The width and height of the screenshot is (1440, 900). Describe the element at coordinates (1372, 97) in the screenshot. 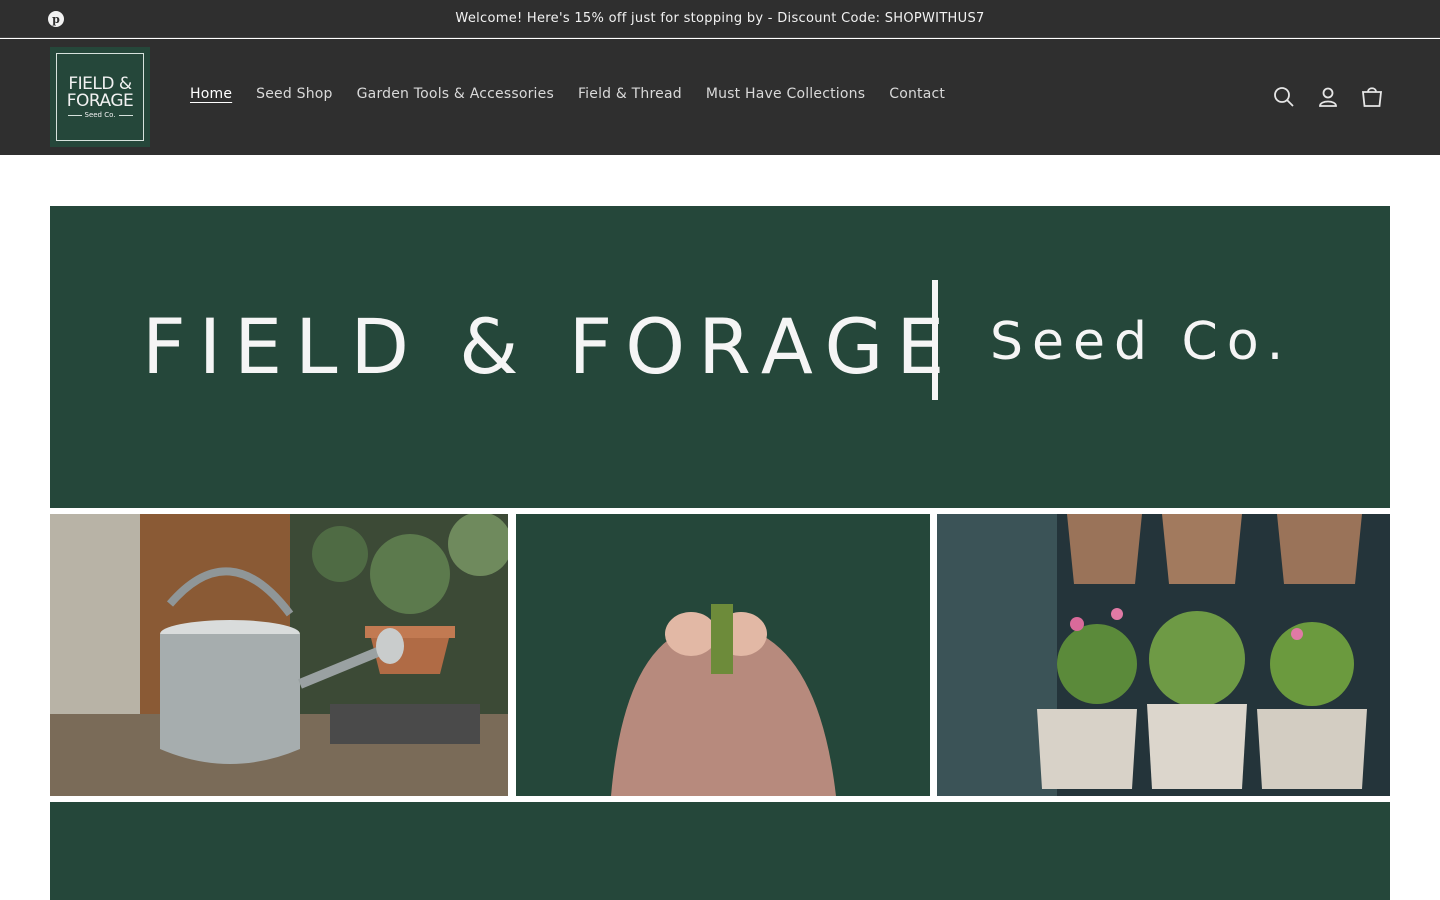

I see `cart-icon` at that location.